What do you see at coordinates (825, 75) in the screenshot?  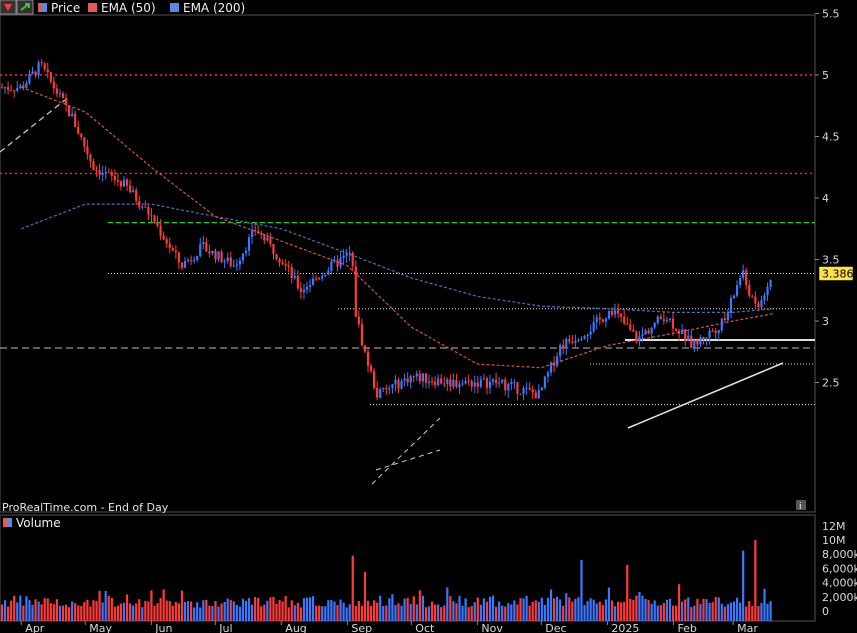 I see `price-tick-label: 5` at bounding box center [825, 75].